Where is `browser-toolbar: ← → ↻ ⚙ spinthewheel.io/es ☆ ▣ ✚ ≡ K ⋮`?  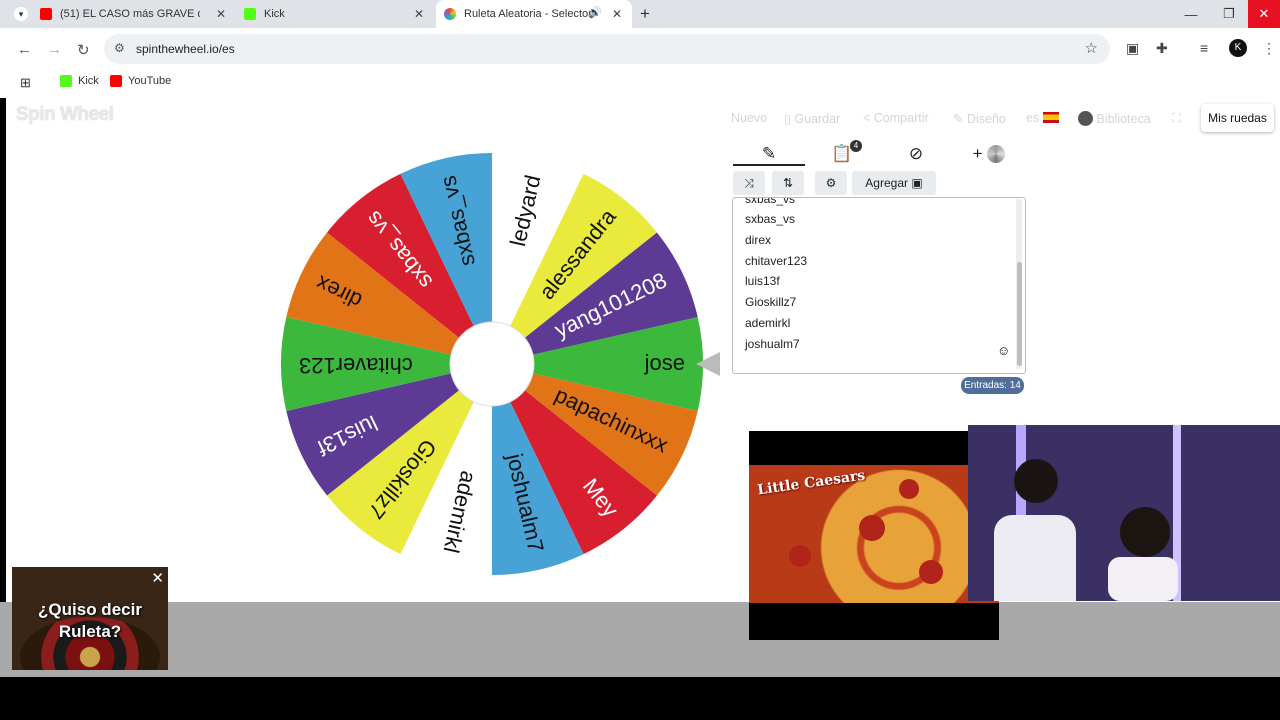
browser-toolbar: ← → ↻ ⚙ spinthewheel.io/es ☆ ▣ ✚ ≡ K ⋮ is located at coordinates (640, 49).